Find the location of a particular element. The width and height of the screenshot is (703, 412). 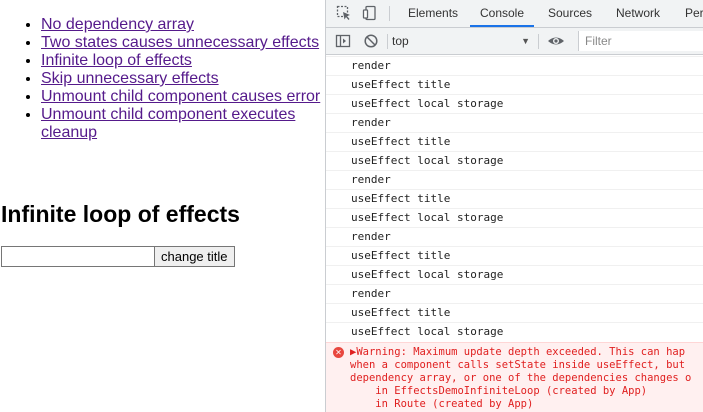

nav-link-skip-effects: Skip unnecessary effects is located at coordinates (130, 78).